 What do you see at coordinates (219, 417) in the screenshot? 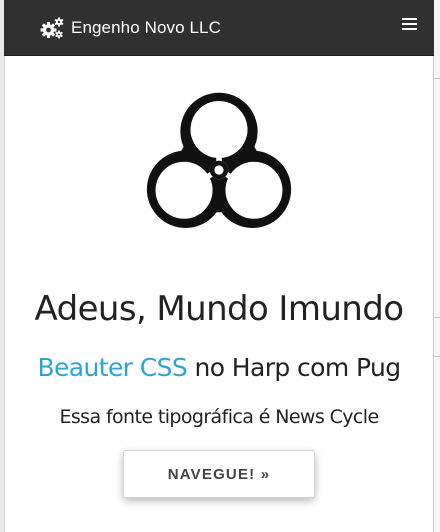
I see `lead-paragraph: Essa fonte tipográfica é News Cycle` at bounding box center [219, 417].